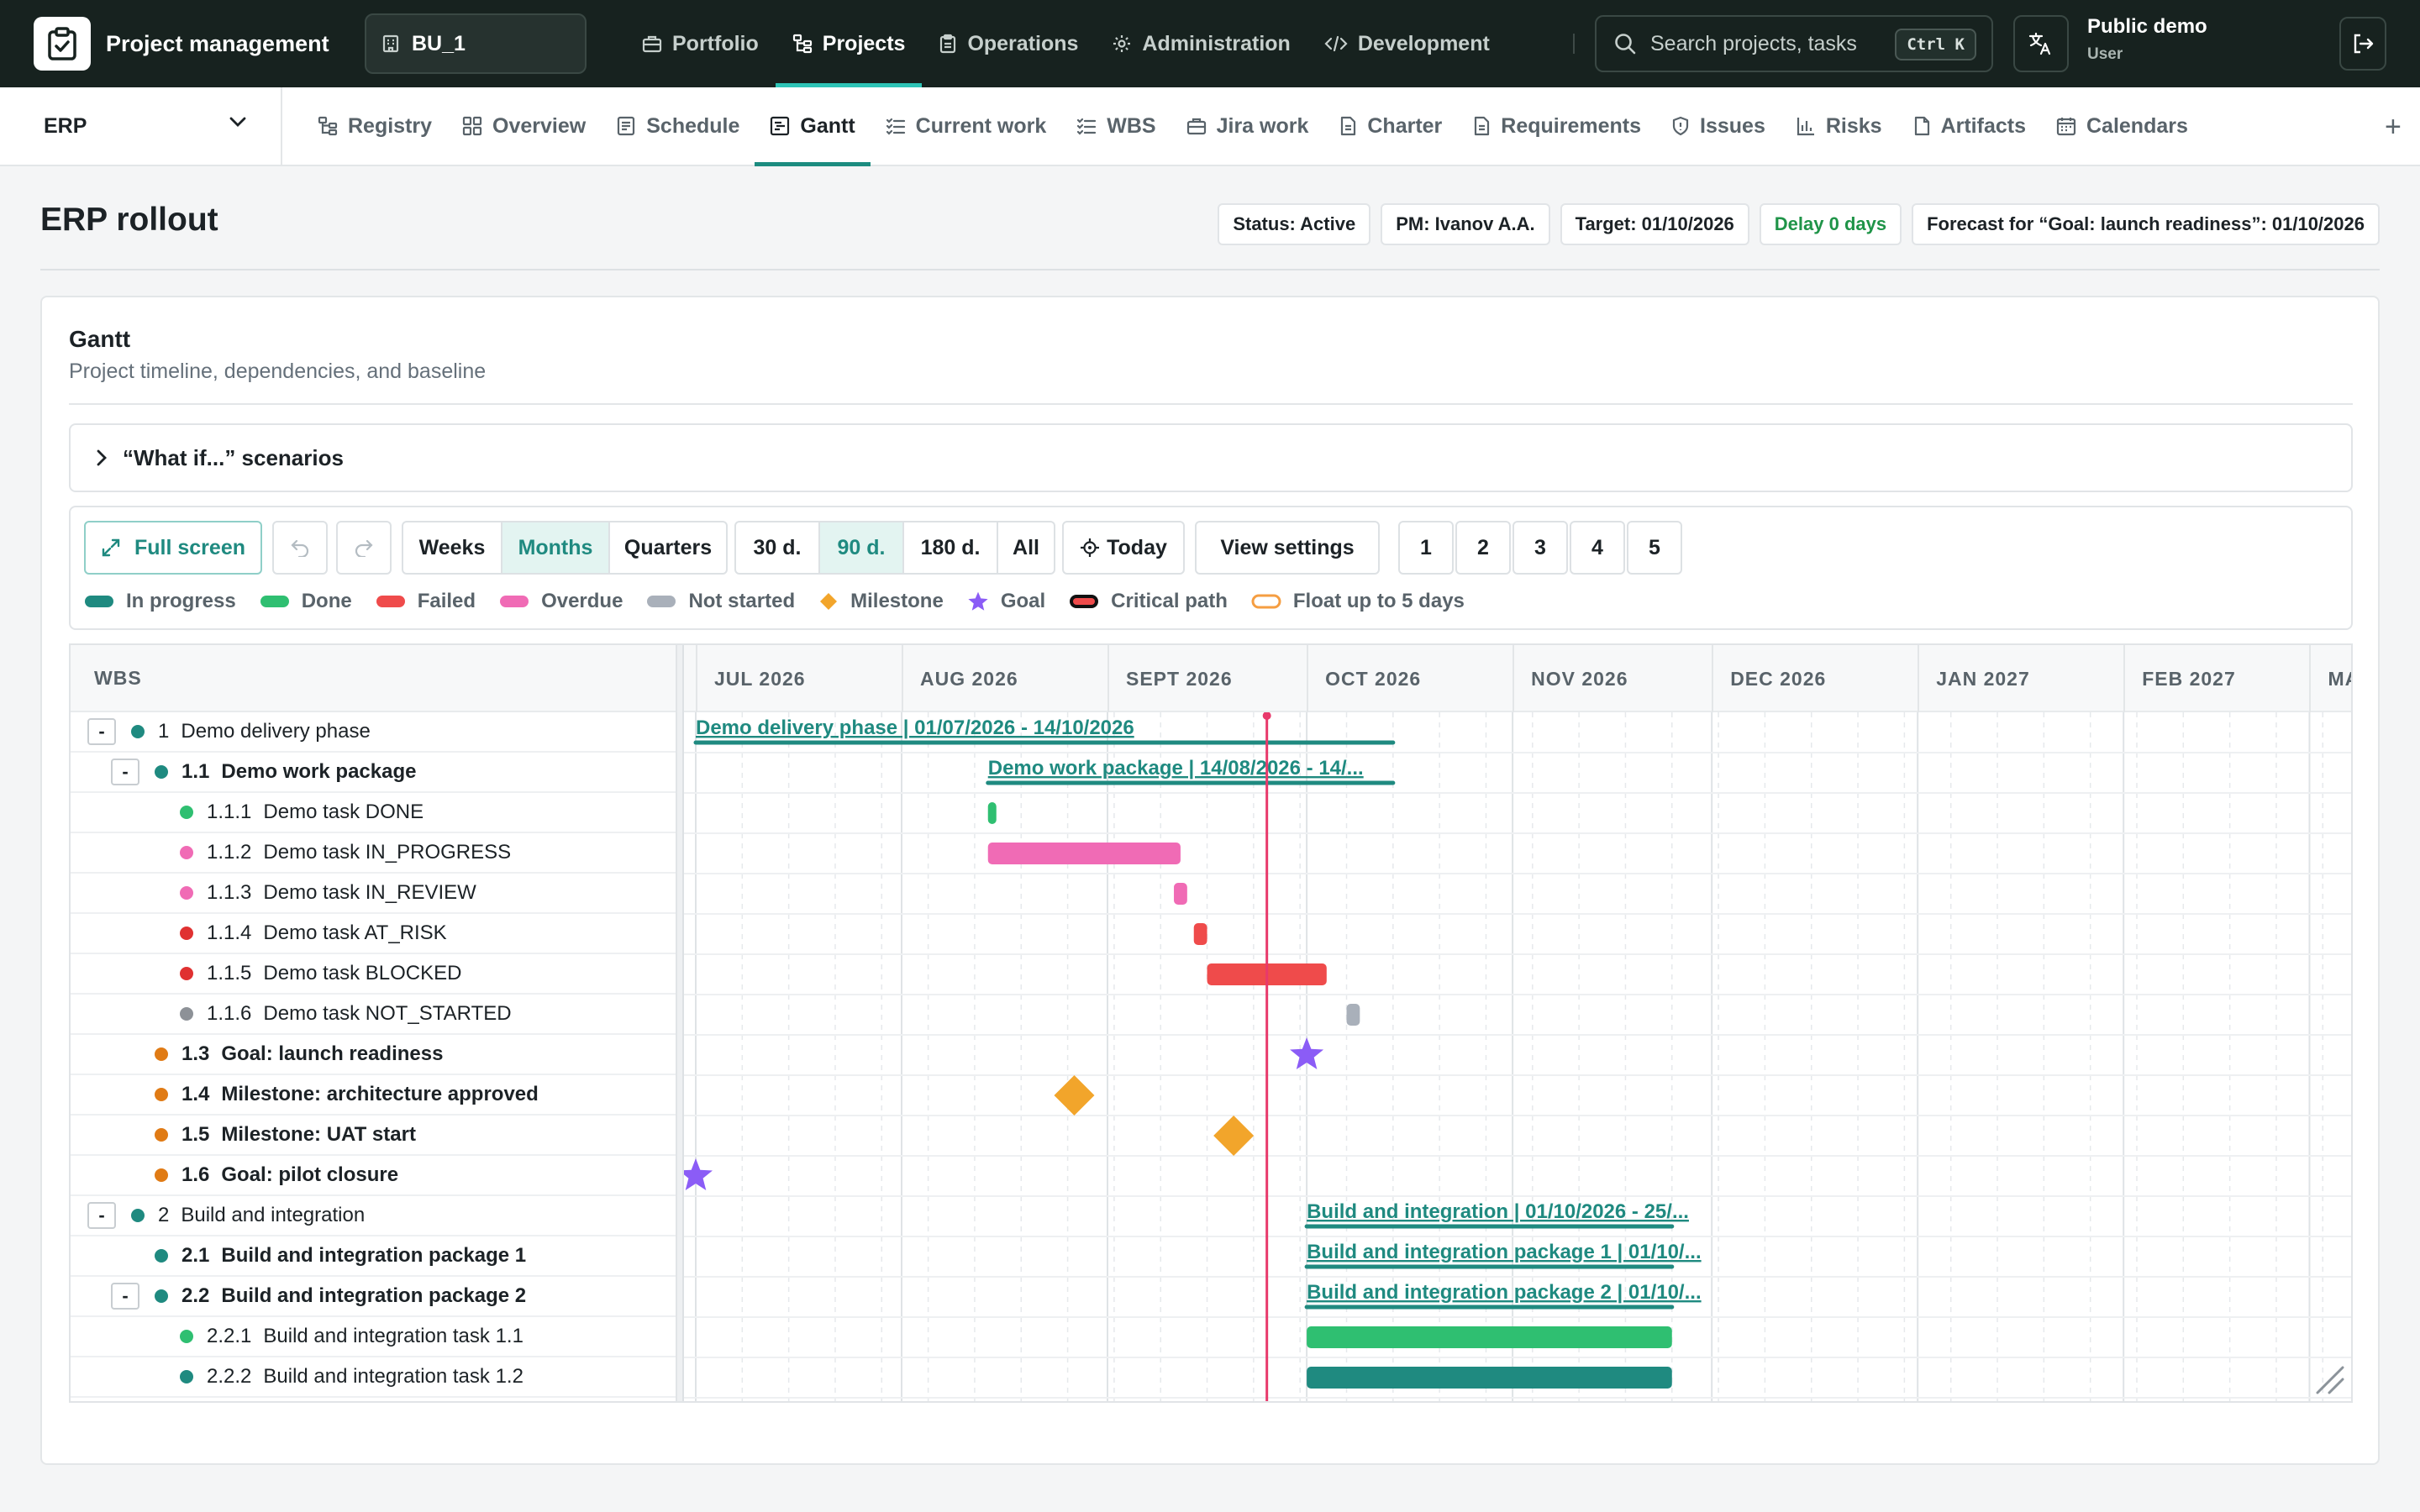  Describe the element at coordinates (374, 1337) in the screenshot. I see `wbs-row: 2.2.1 Build and integration task 1.1` at that location.